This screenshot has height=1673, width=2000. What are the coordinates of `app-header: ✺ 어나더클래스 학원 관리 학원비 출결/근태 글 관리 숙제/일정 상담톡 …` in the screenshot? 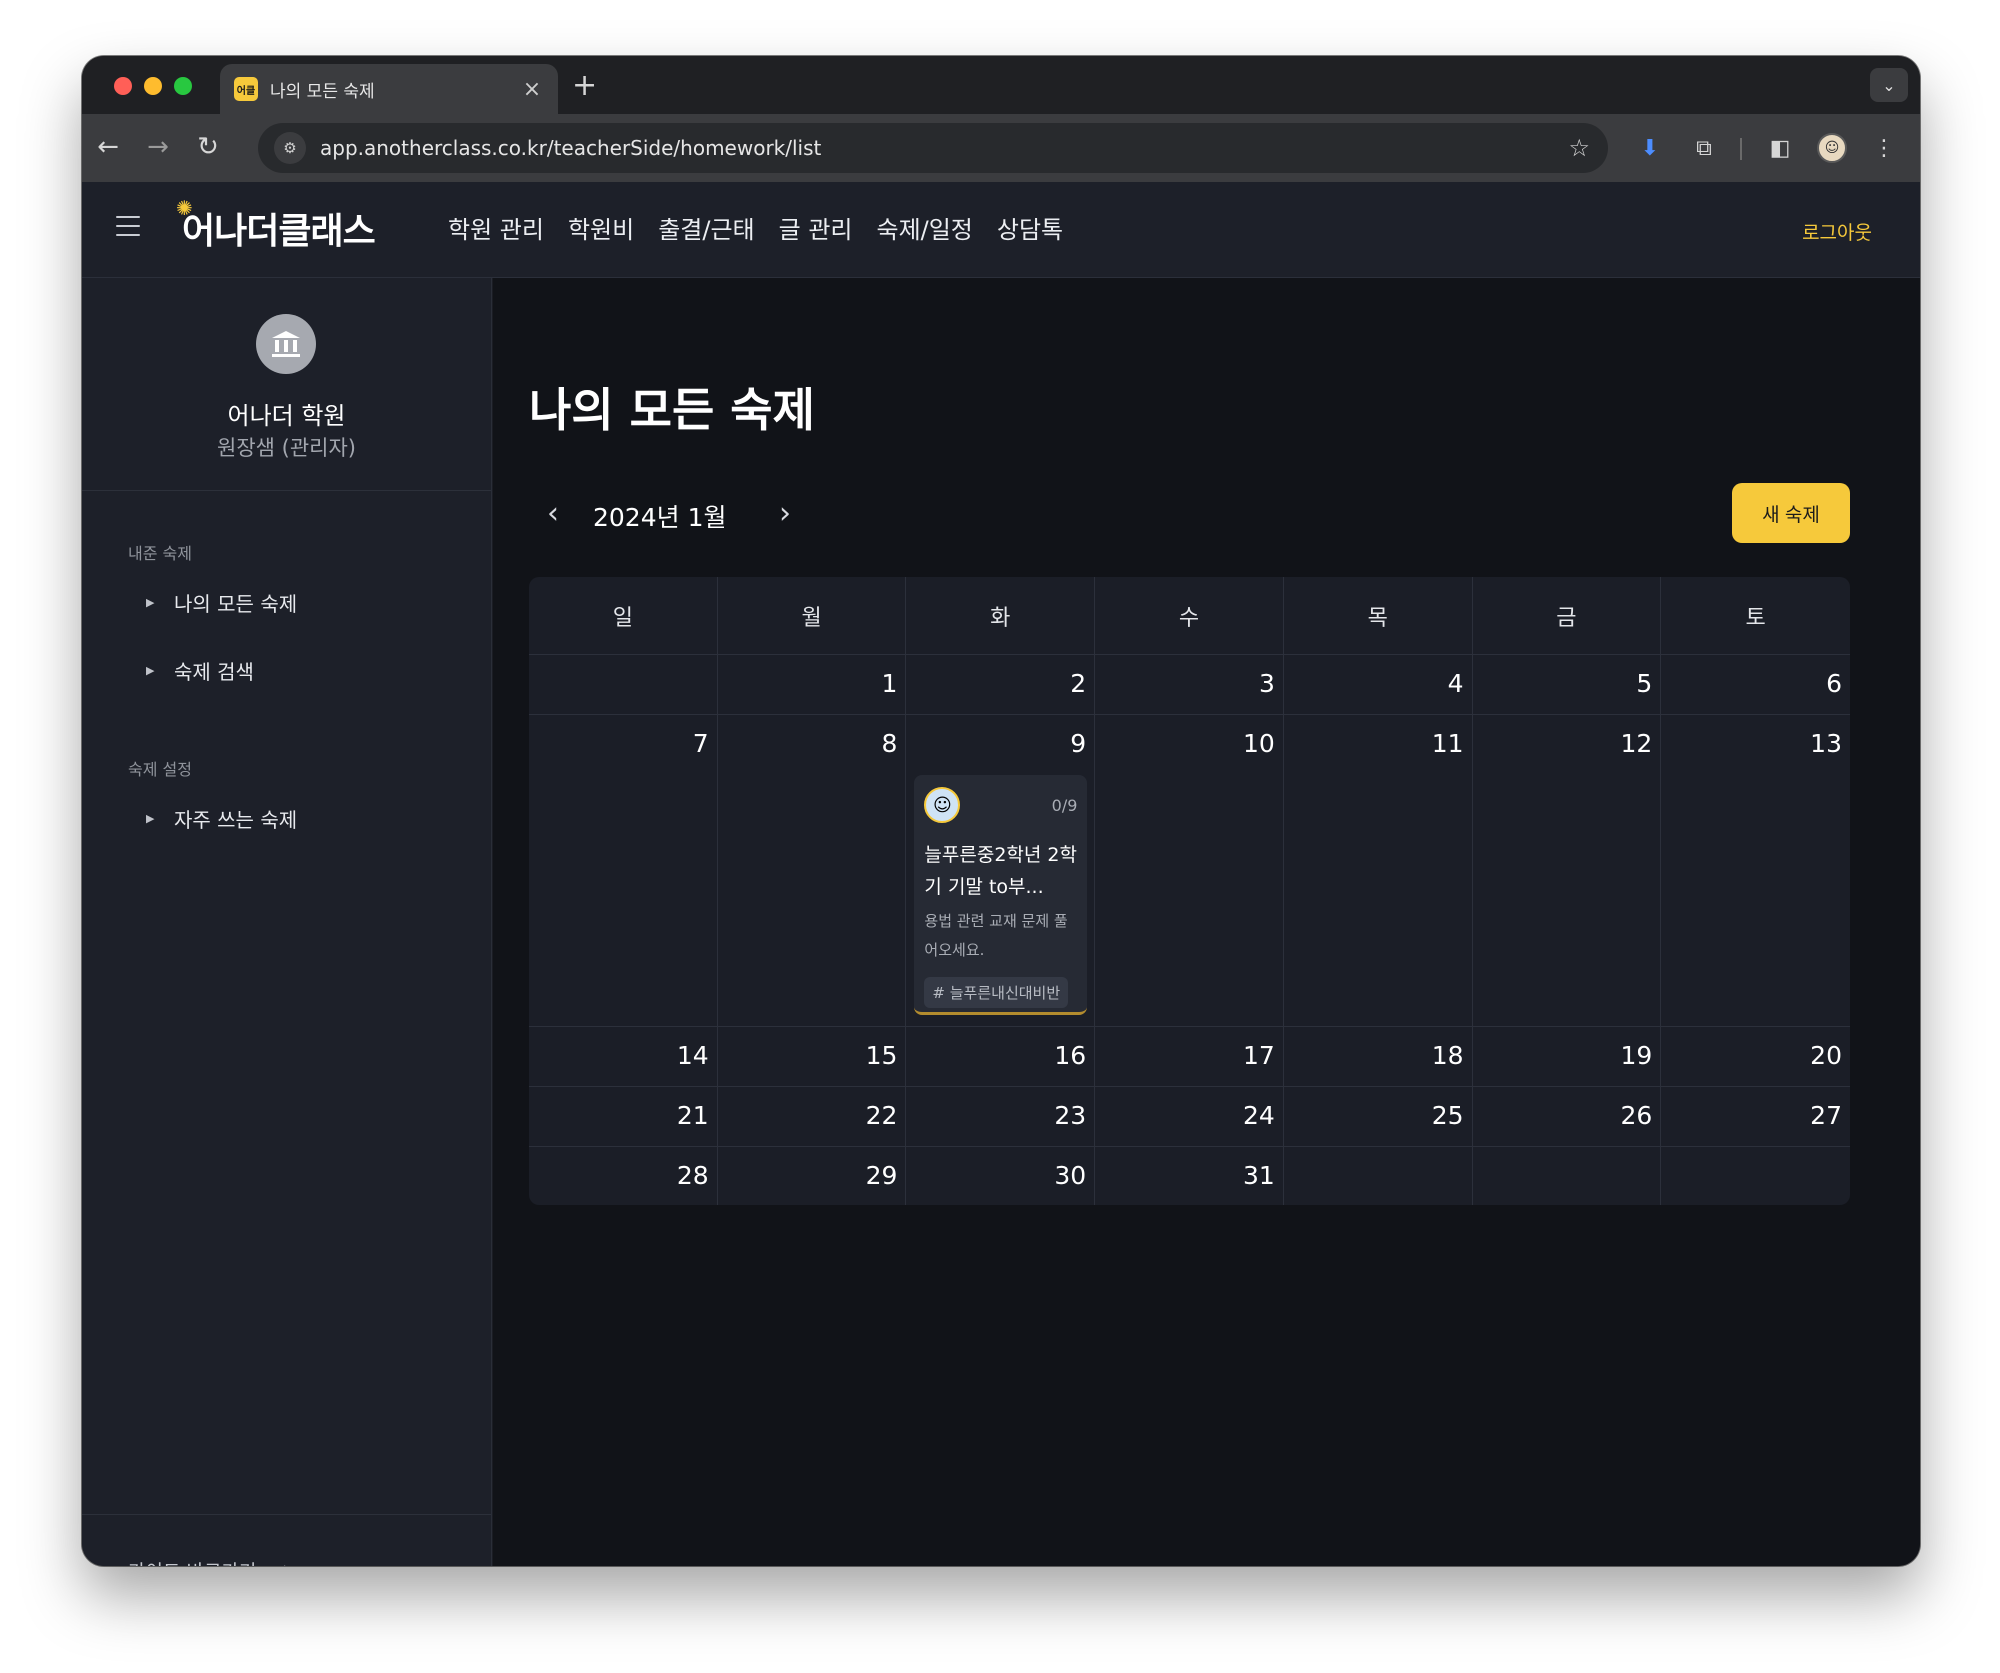 It's located at (1001, 230).